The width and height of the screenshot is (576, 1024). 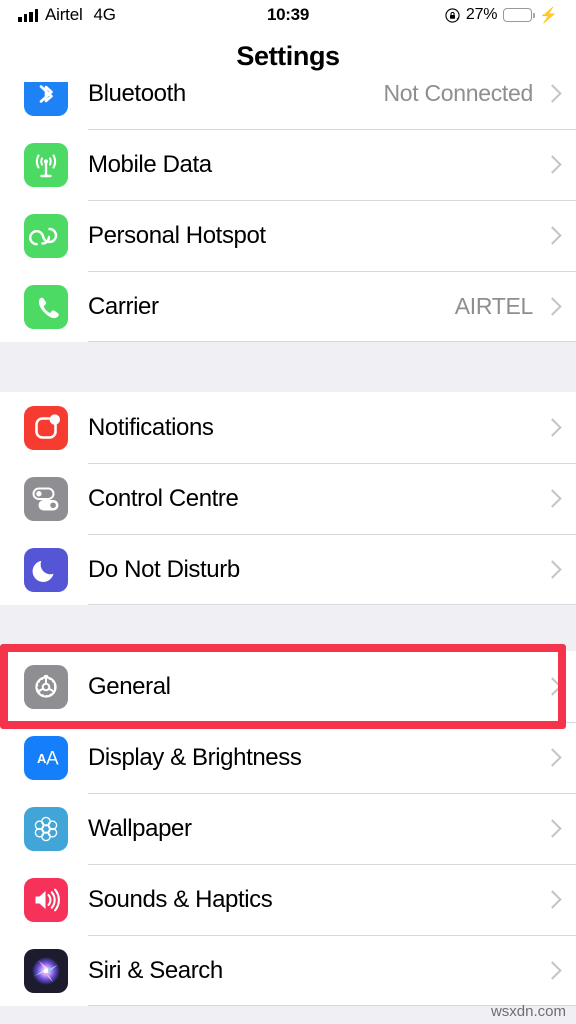 I want to click on settings-row-siri-search: Siri & Search, so click(x=288, y=970).